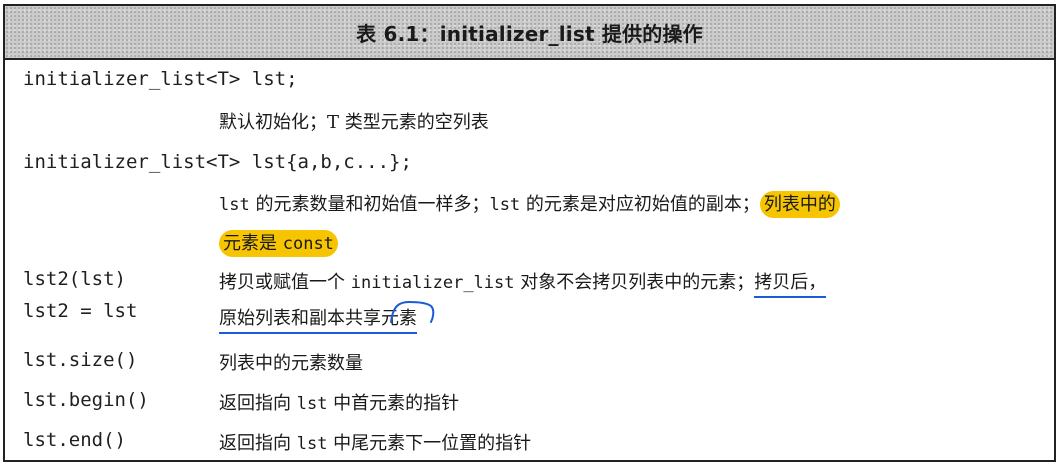 This screenshot has height=466, width=1062. I want to click on row-description-line-2: 元素是 const, so click(278, 243).